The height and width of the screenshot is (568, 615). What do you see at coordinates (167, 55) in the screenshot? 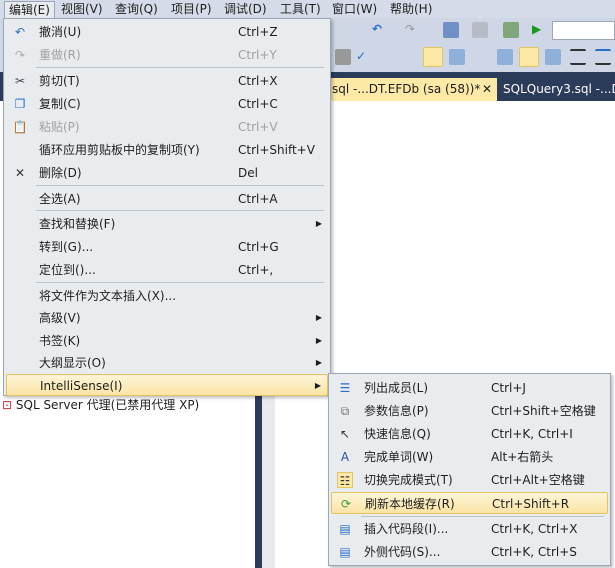
I see `menu-item: ↷ 重做(R) Ctrl+Y` at bounding box center [167, 55].